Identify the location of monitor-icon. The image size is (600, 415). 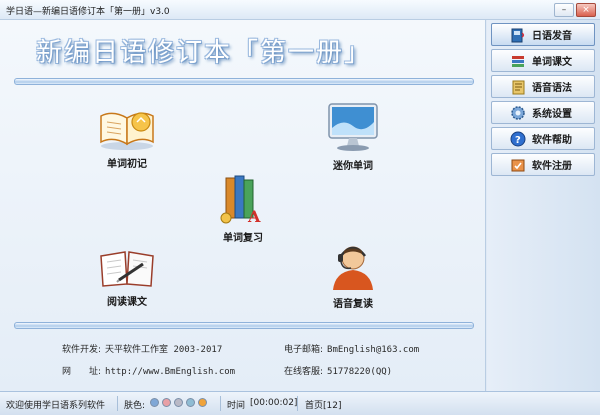
(353, 127).